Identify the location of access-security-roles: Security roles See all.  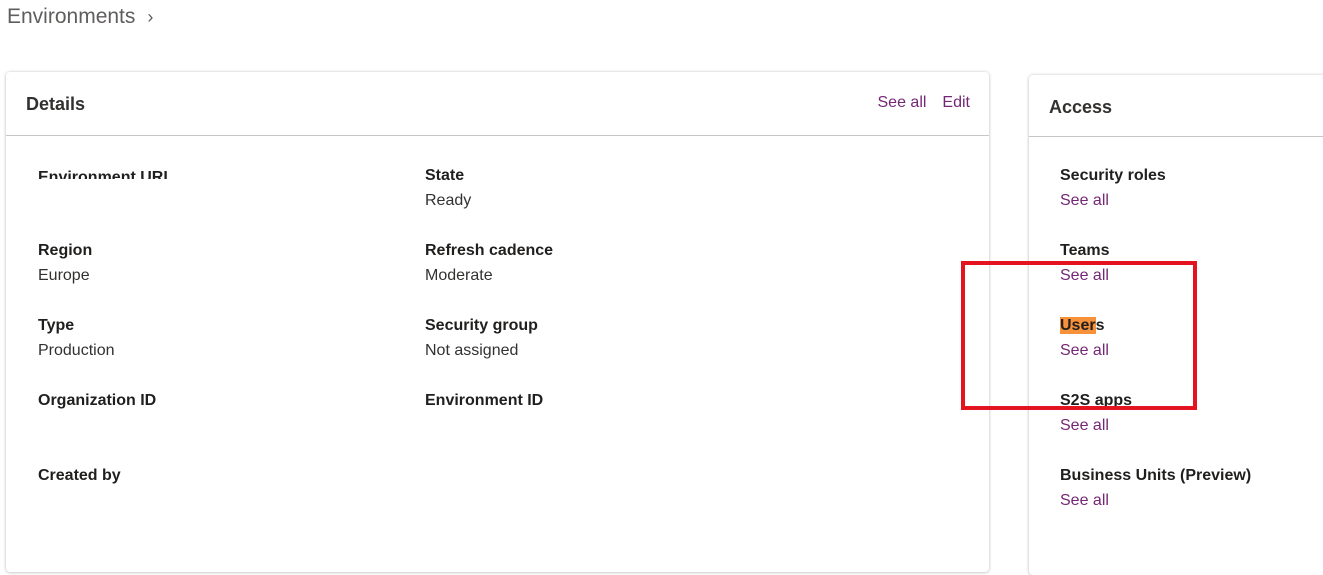
(1113, 188).